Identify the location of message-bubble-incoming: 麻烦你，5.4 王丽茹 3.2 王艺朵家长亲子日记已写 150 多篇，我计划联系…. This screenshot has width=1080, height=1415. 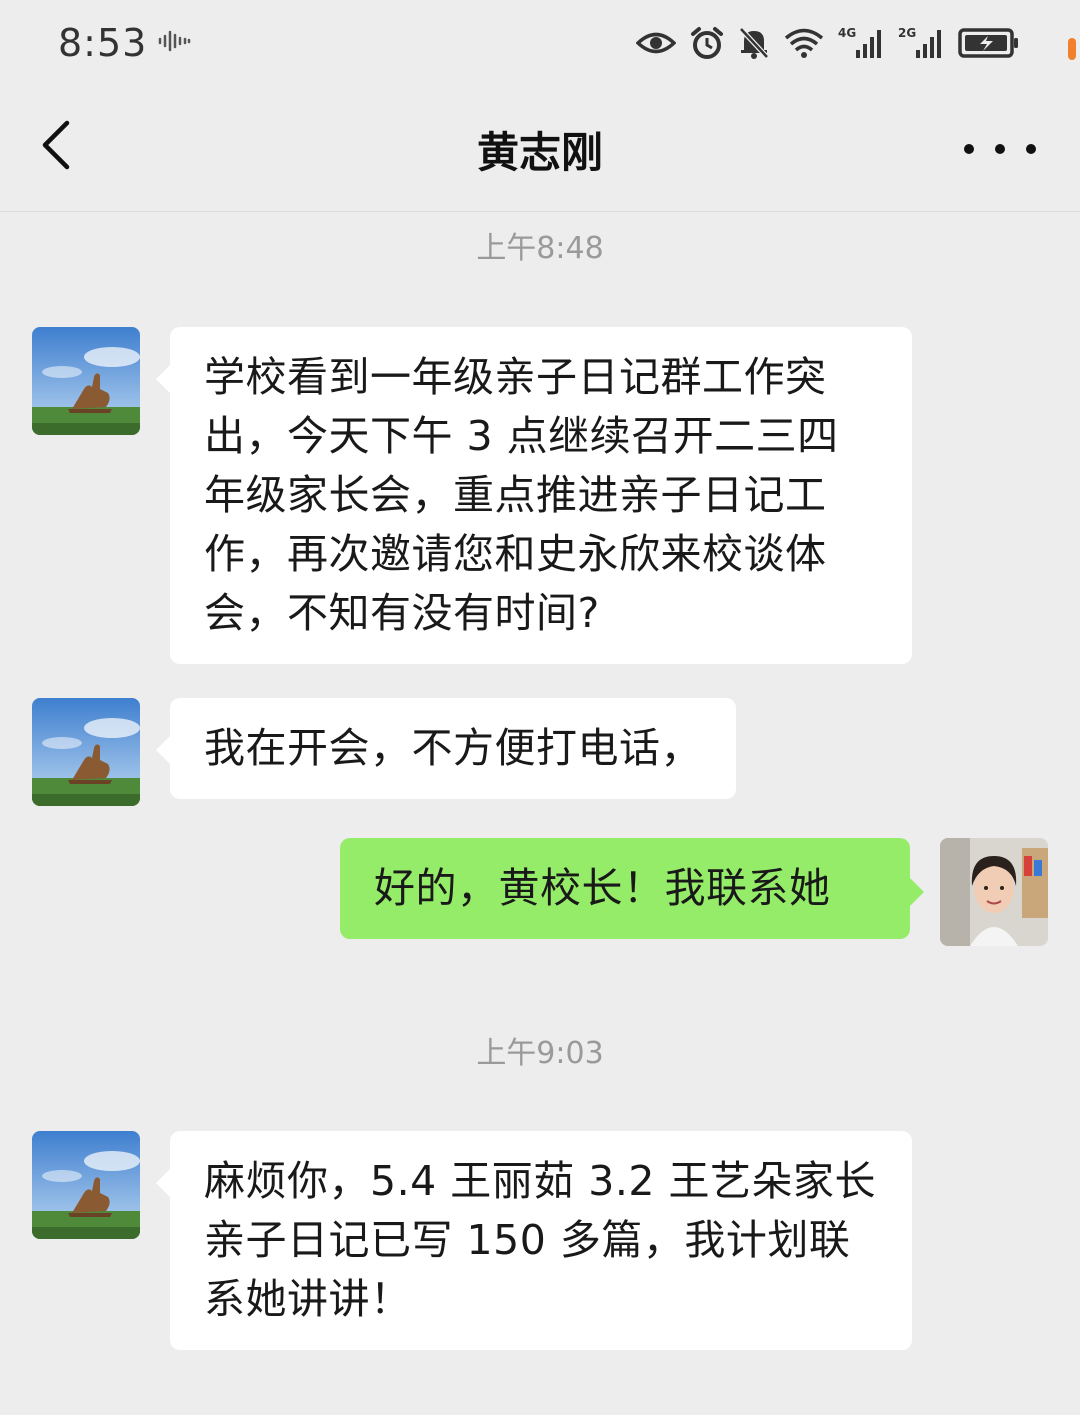
(534, 1240).